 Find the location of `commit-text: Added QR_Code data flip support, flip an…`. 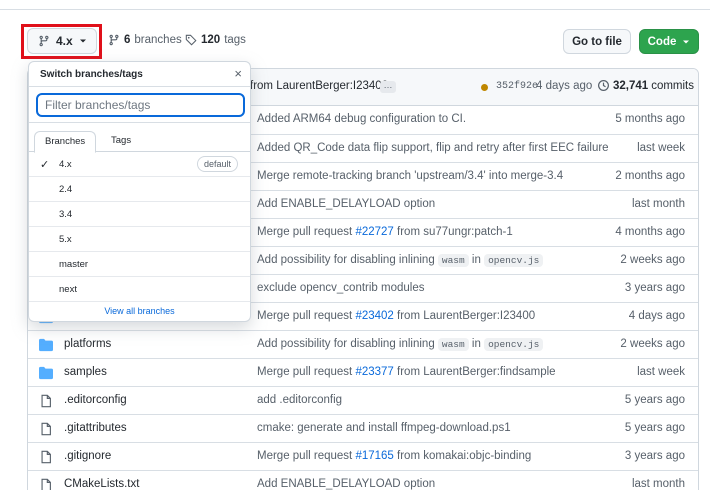

commit-text: Added QR_Code data flip support, flip an… is located at coordinates (433, 148).